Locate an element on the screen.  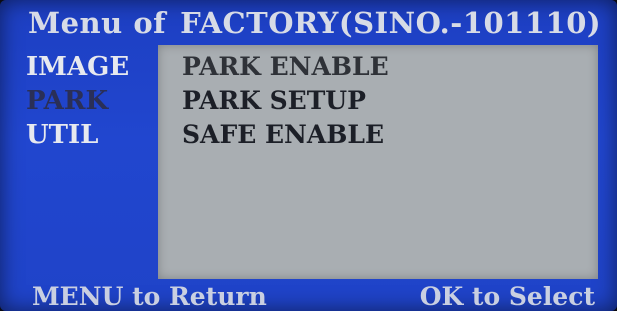
select-hint: OK to Select is located at coordinates (507, 296).